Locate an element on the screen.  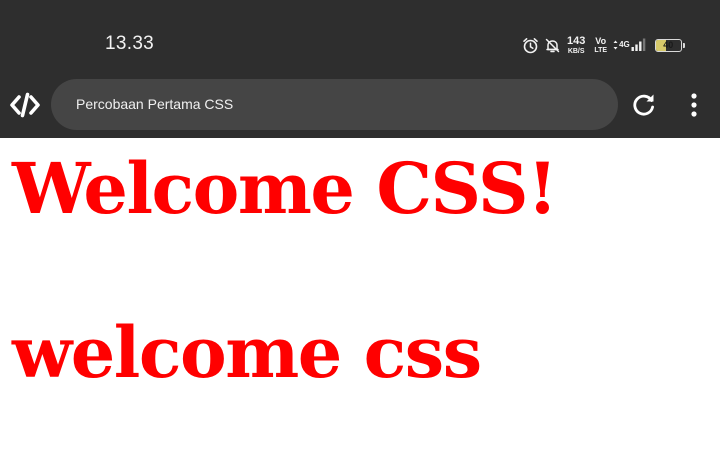
status-icons: 143 KB/S Vo LTE 4G 40 is located at coordinates (603, 45).